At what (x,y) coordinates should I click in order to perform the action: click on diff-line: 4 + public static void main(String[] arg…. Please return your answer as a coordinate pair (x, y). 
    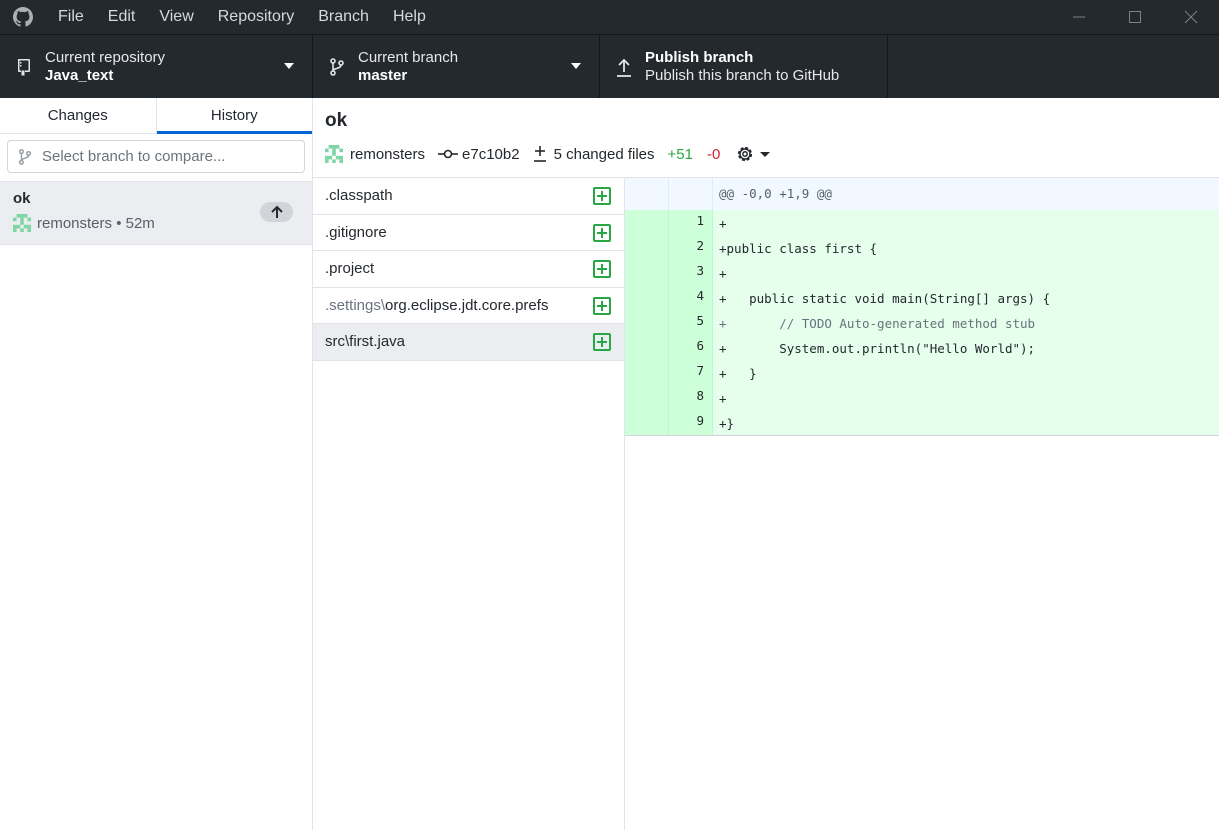
    Looking at the image, I should click on (922, 297).